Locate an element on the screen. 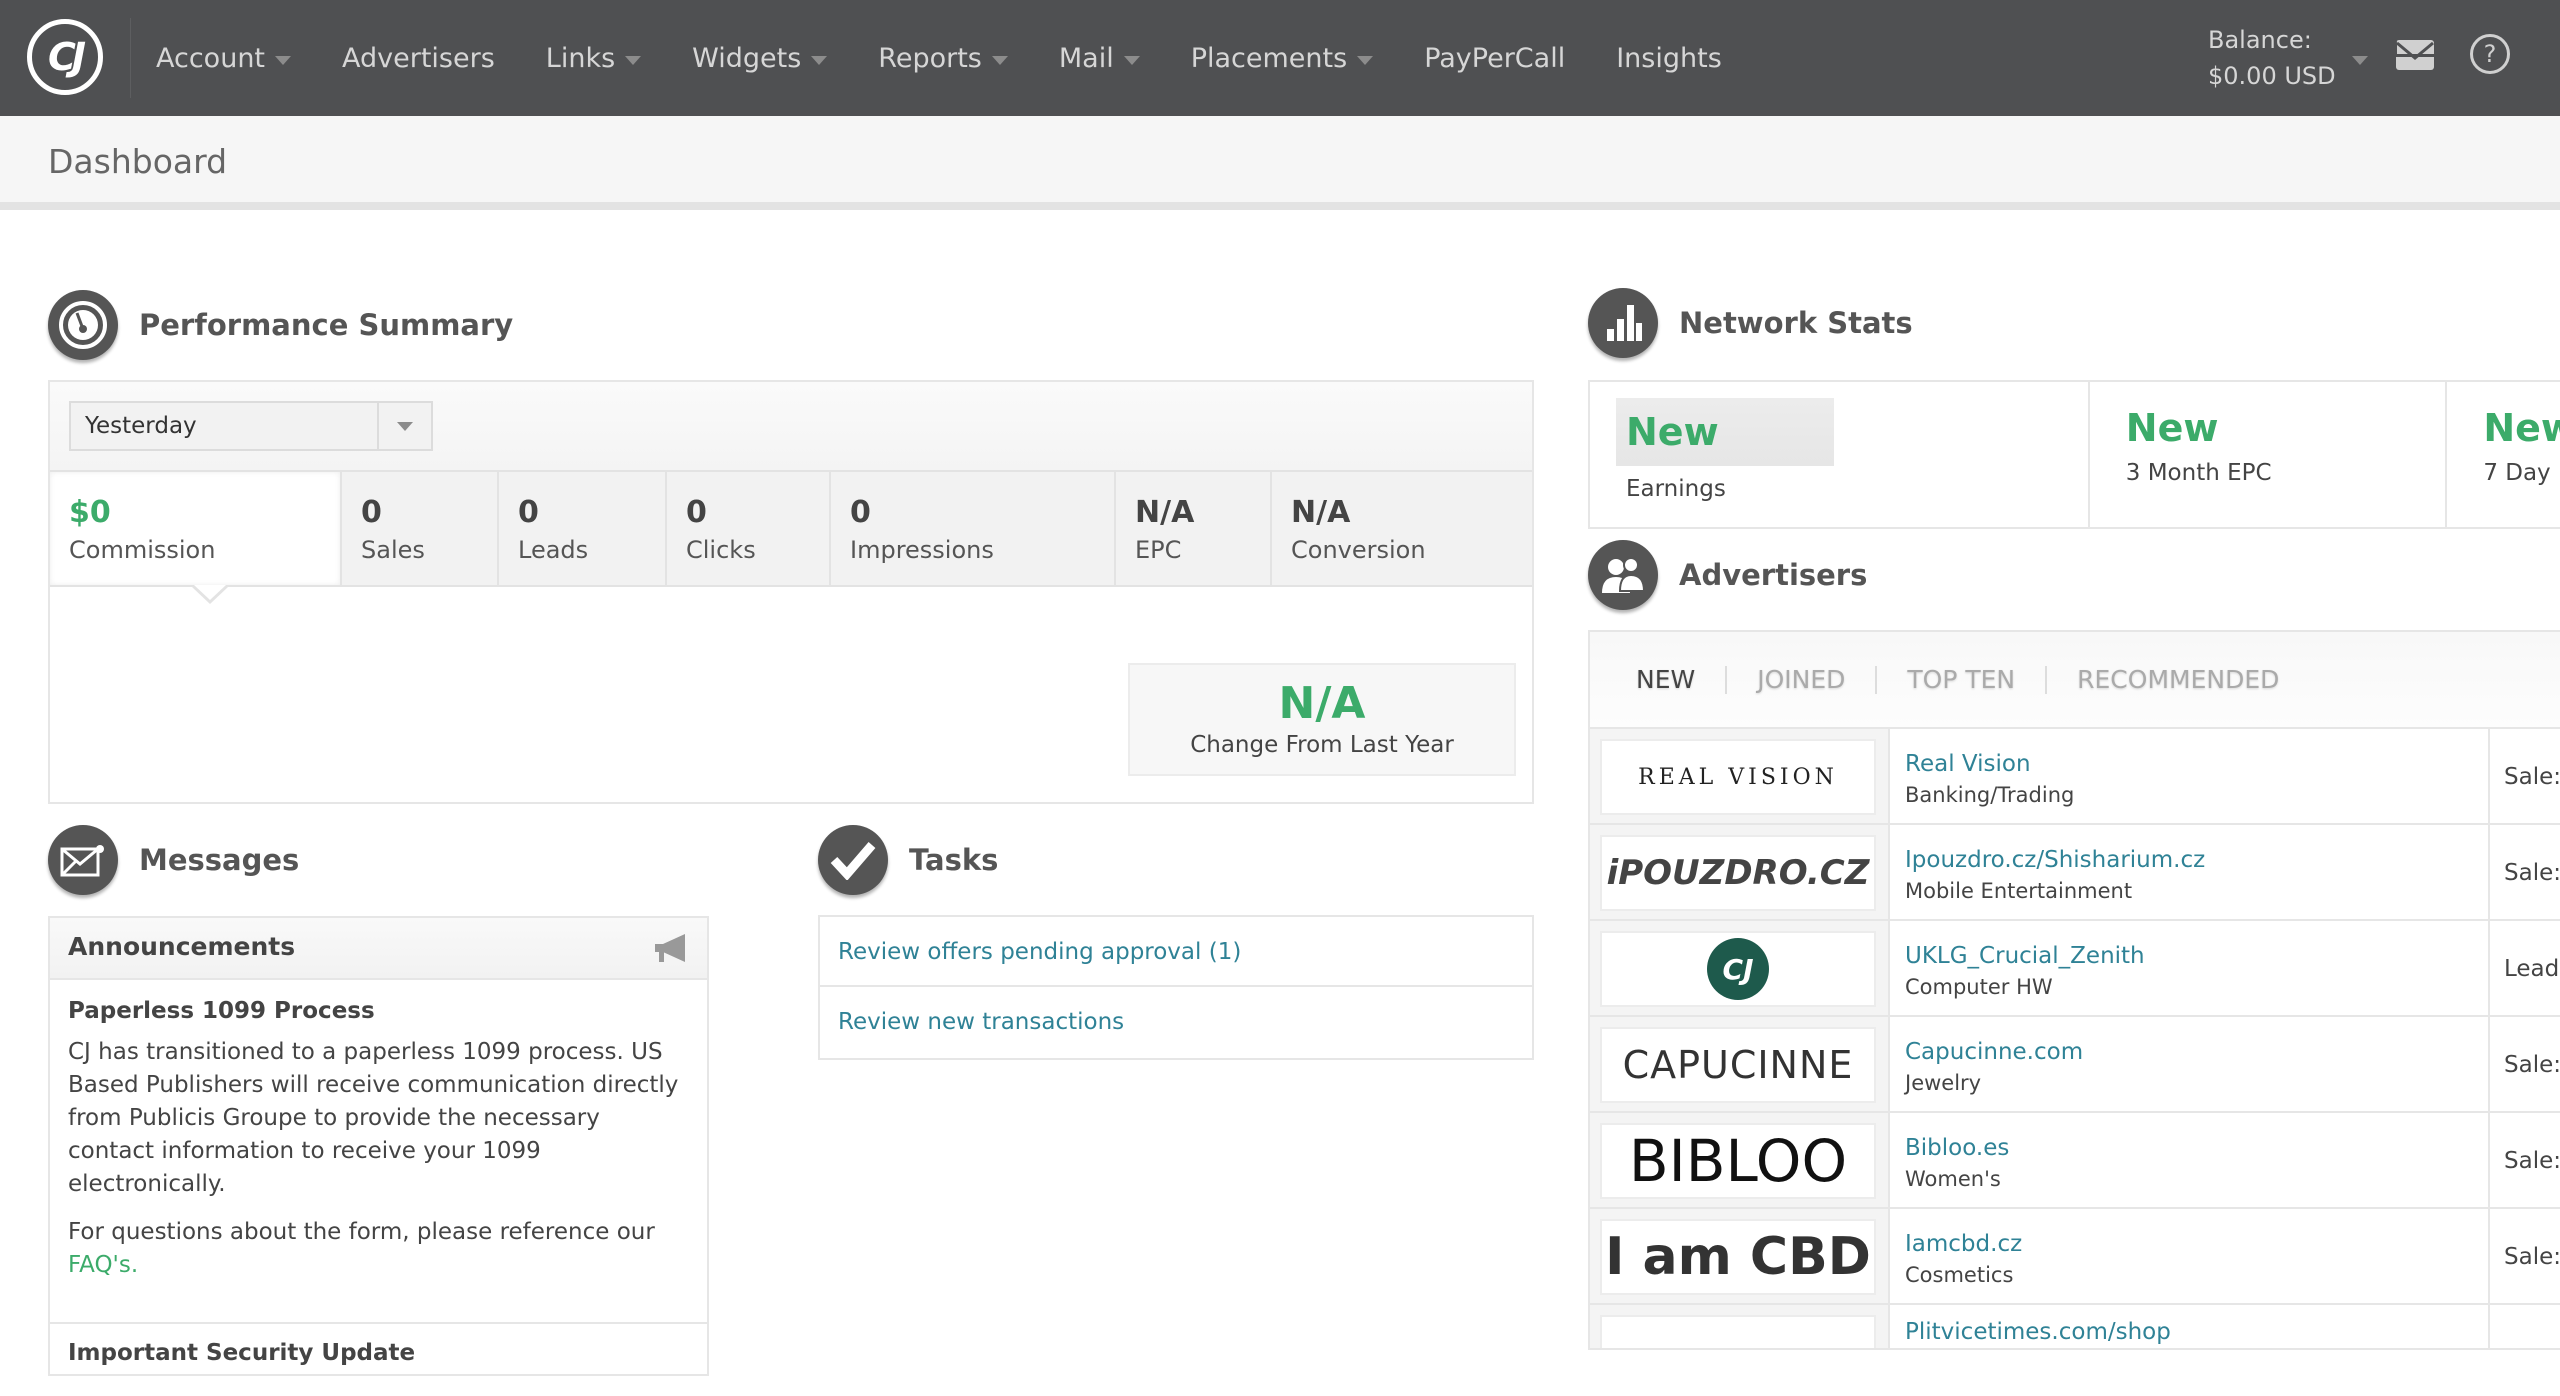  advertiser-logo is located at coordinates (1738, 1331).